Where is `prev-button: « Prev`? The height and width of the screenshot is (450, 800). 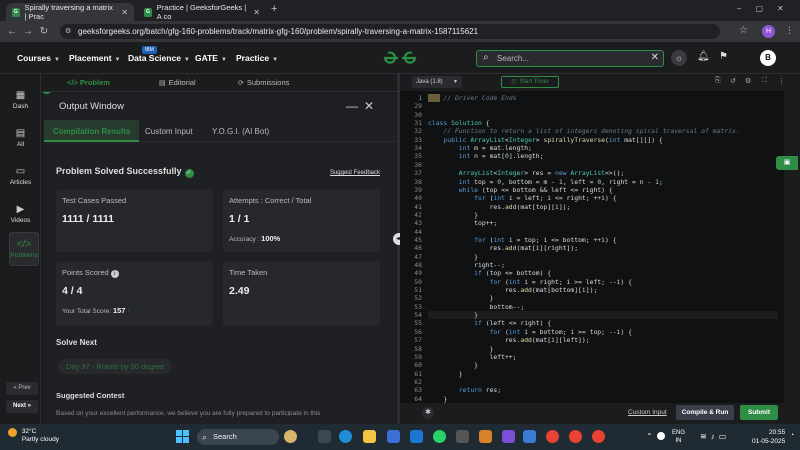
prev-button: « Prev is located at coordinates (22, 388).